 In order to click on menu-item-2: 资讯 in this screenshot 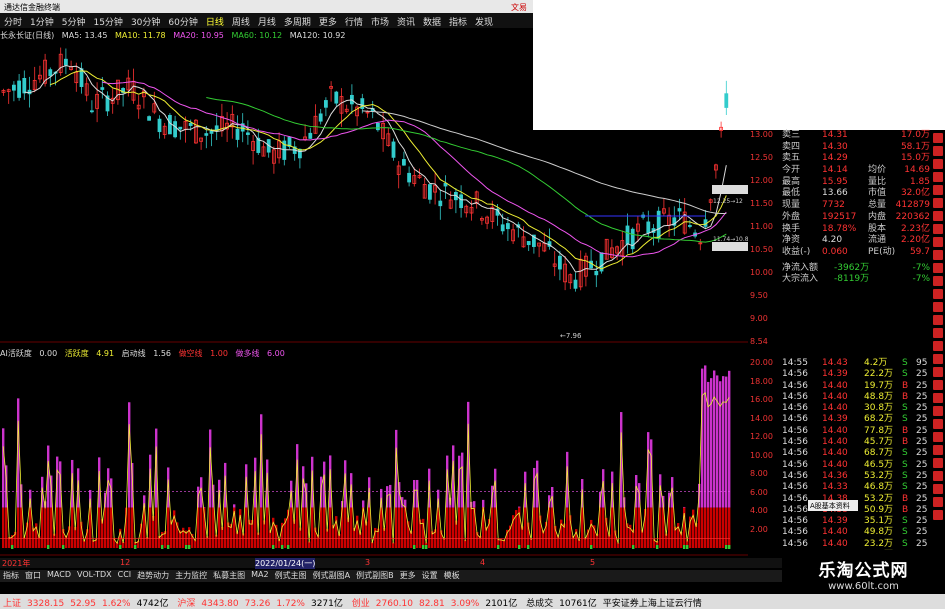, I will do `click(406, 21)`.